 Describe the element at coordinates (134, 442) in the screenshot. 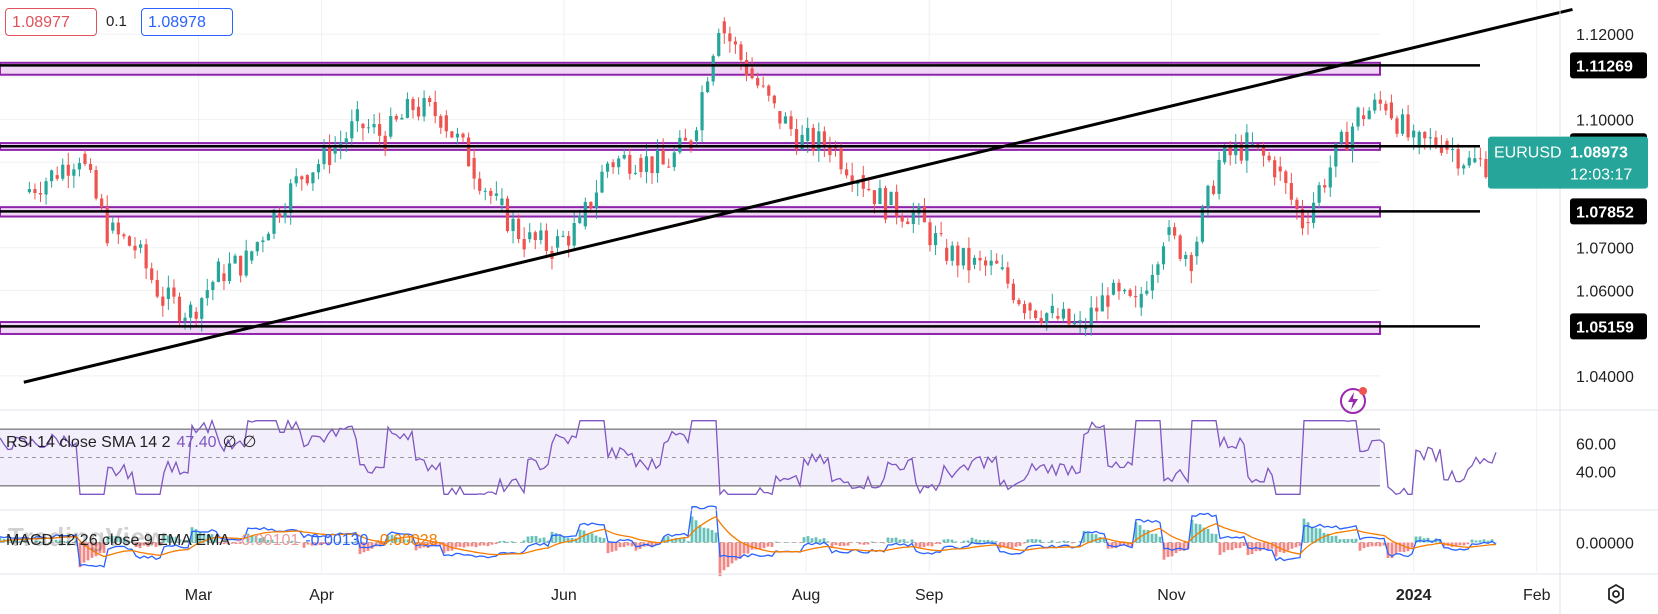

I see `rsi-legend: RSI 14 close SMA 14 2 47.40 ∅ ∅` at that location.